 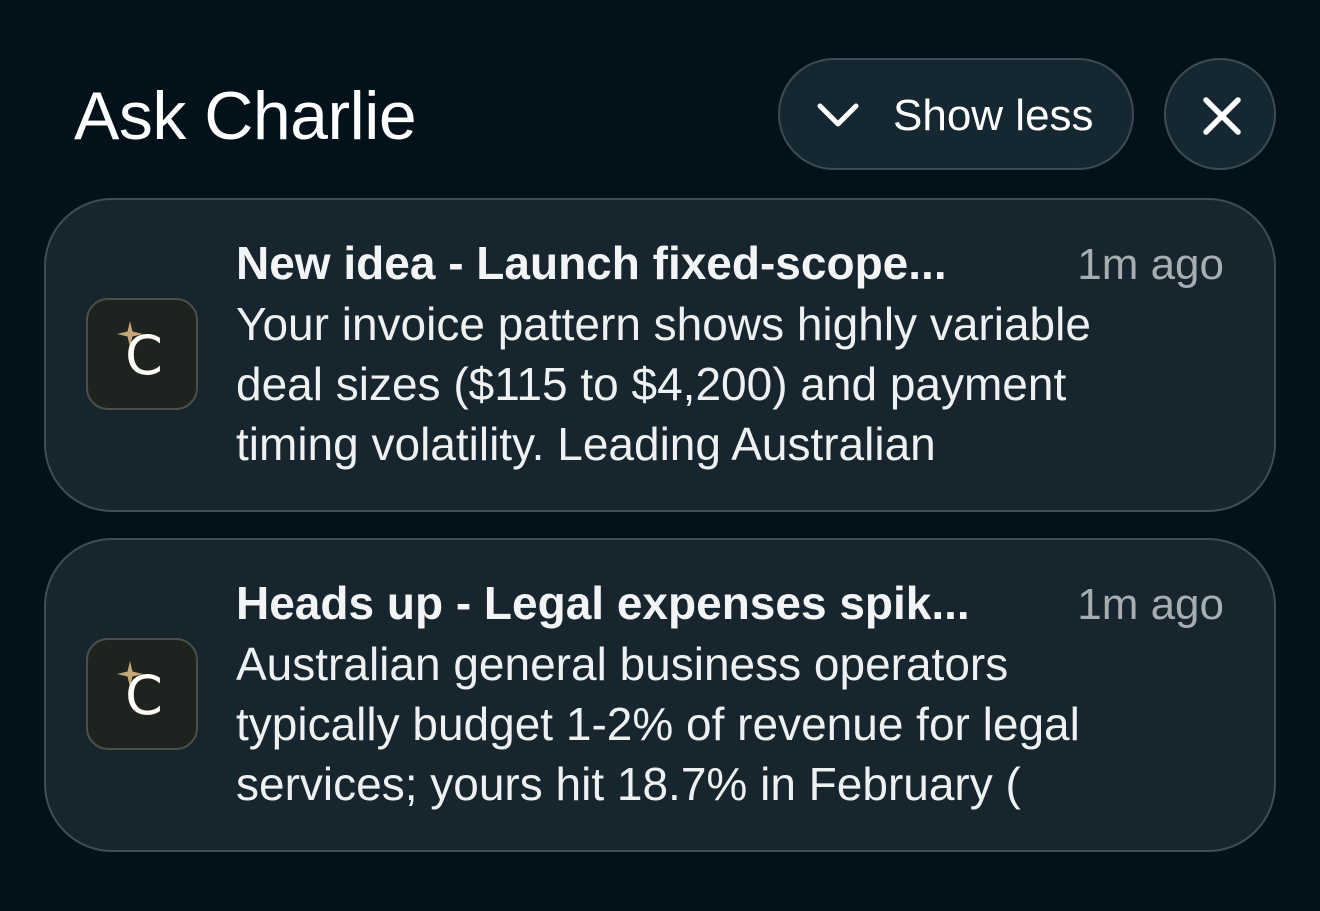 I want to click on notification-body-line: timing volatility. Leading Australian, so click(x=586, y=444).